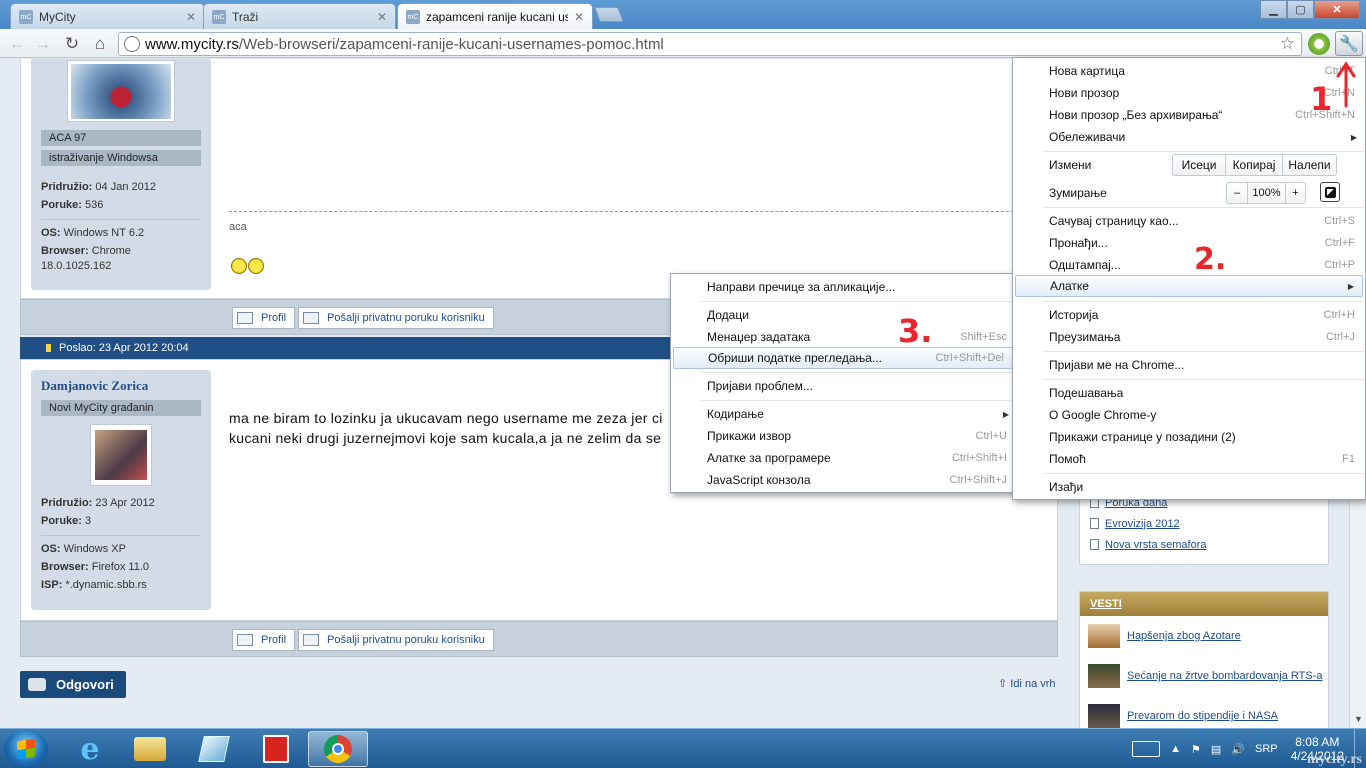 Image resolution: width=1366 pixels, height=768 pixels. I want to click on menu-item-settings: Подешавања, so click(1189, 393).